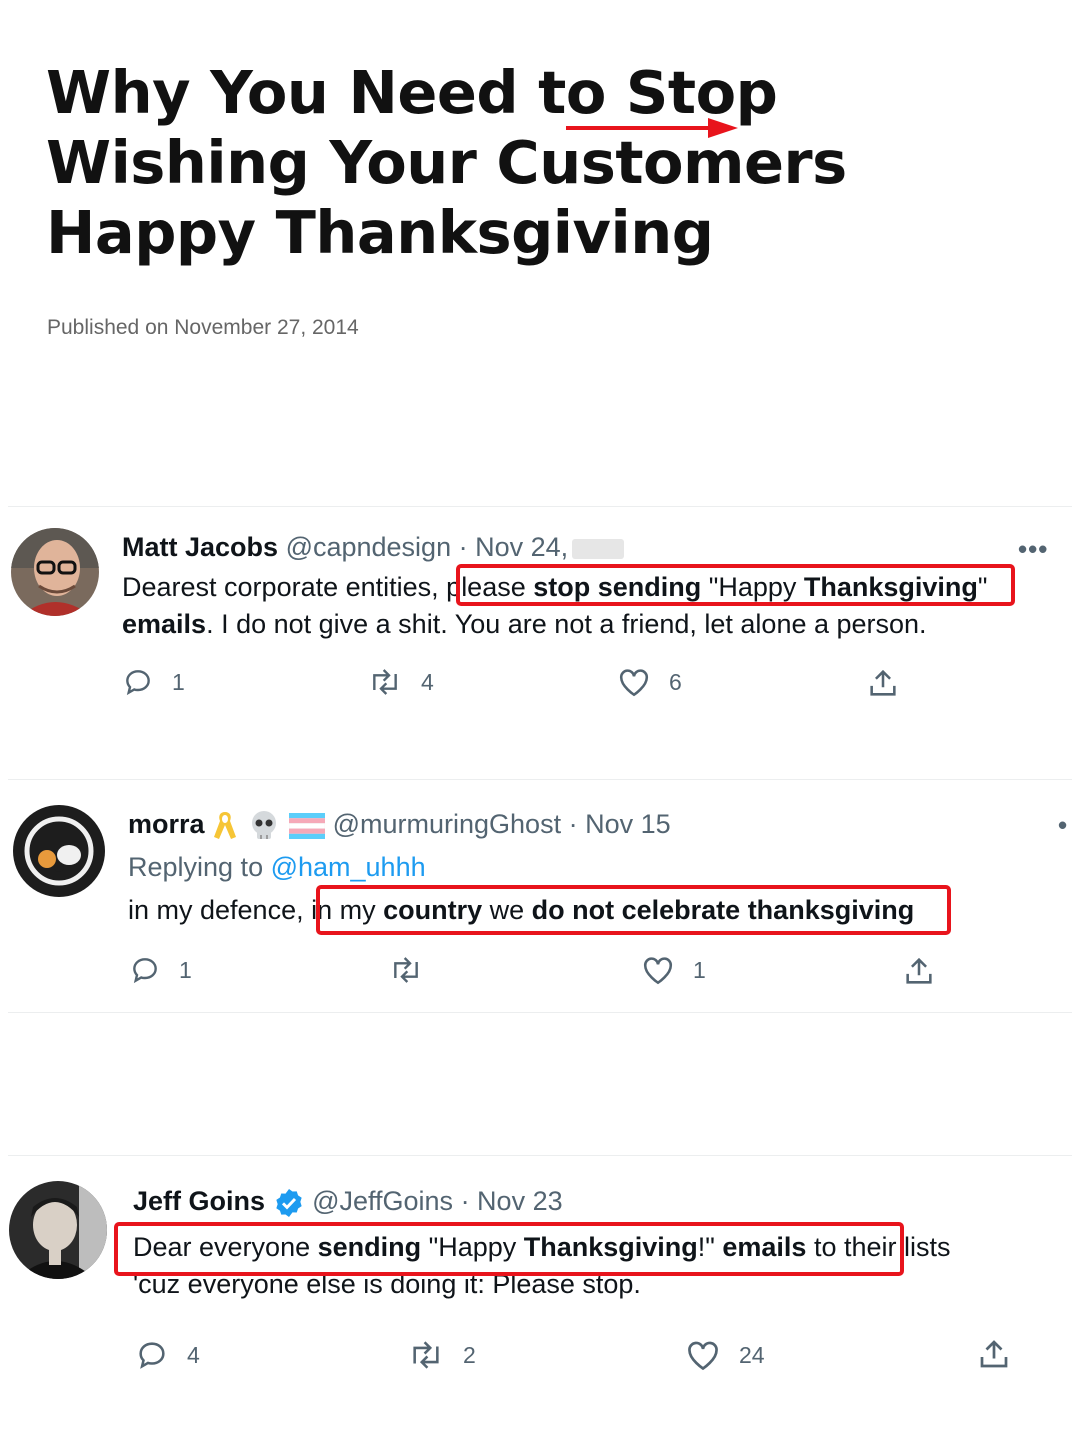 The image size is (1080, 1440). What do you see at coordinates (447, 824) in the screenshot?
I see `author-handle: @murmuringGhost` at bounding box center [447, 824].